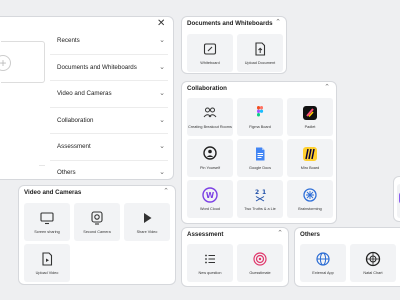  Describe the element at coordinates (147, 232) in the screenshot. I see `tile-label: Share Video` at that location.